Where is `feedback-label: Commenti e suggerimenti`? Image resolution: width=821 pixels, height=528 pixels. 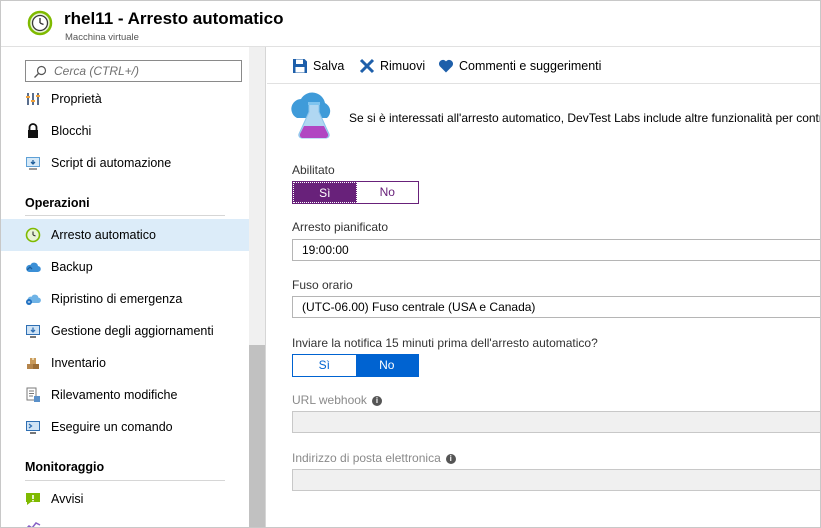
feedback-label: Commenti e suggerimenti is located at coordinates (530, 66).